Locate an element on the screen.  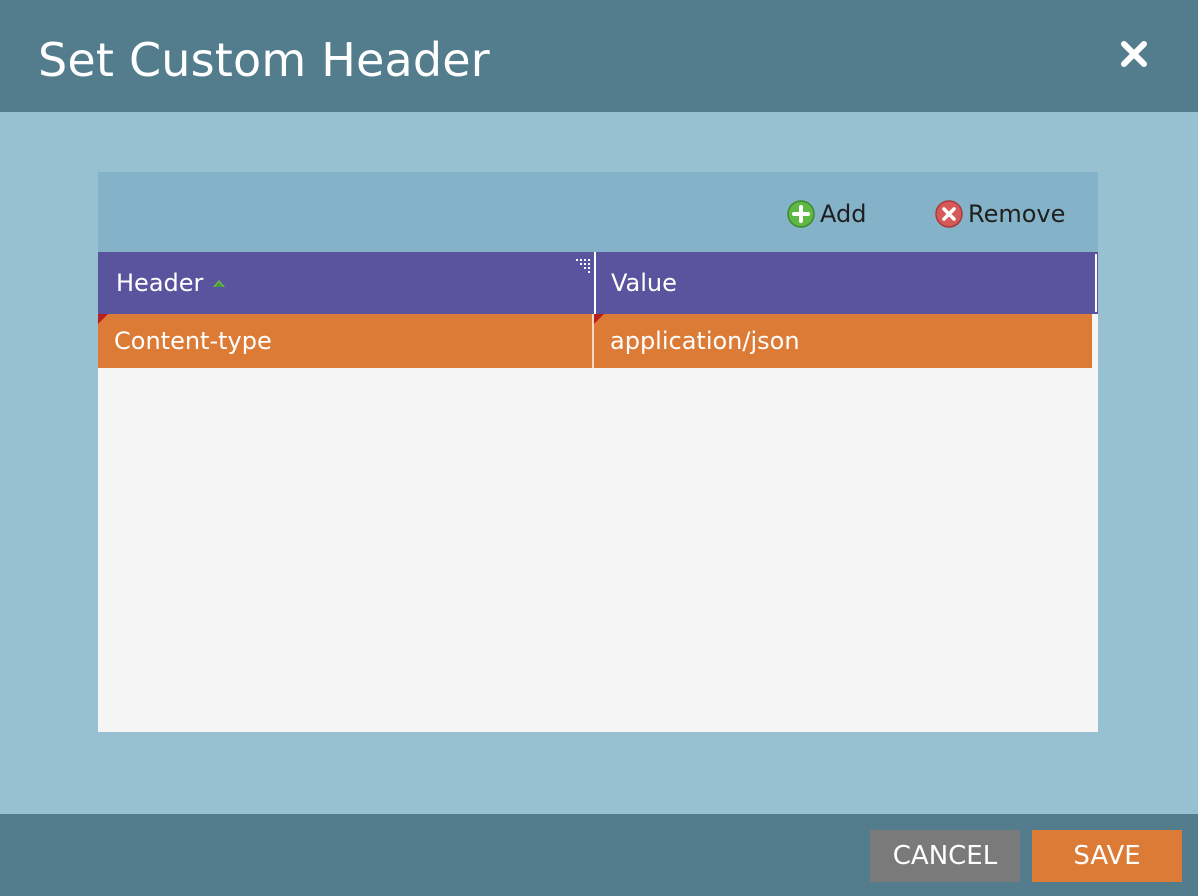
x-circle-icon is located at coordinates (949, 214).